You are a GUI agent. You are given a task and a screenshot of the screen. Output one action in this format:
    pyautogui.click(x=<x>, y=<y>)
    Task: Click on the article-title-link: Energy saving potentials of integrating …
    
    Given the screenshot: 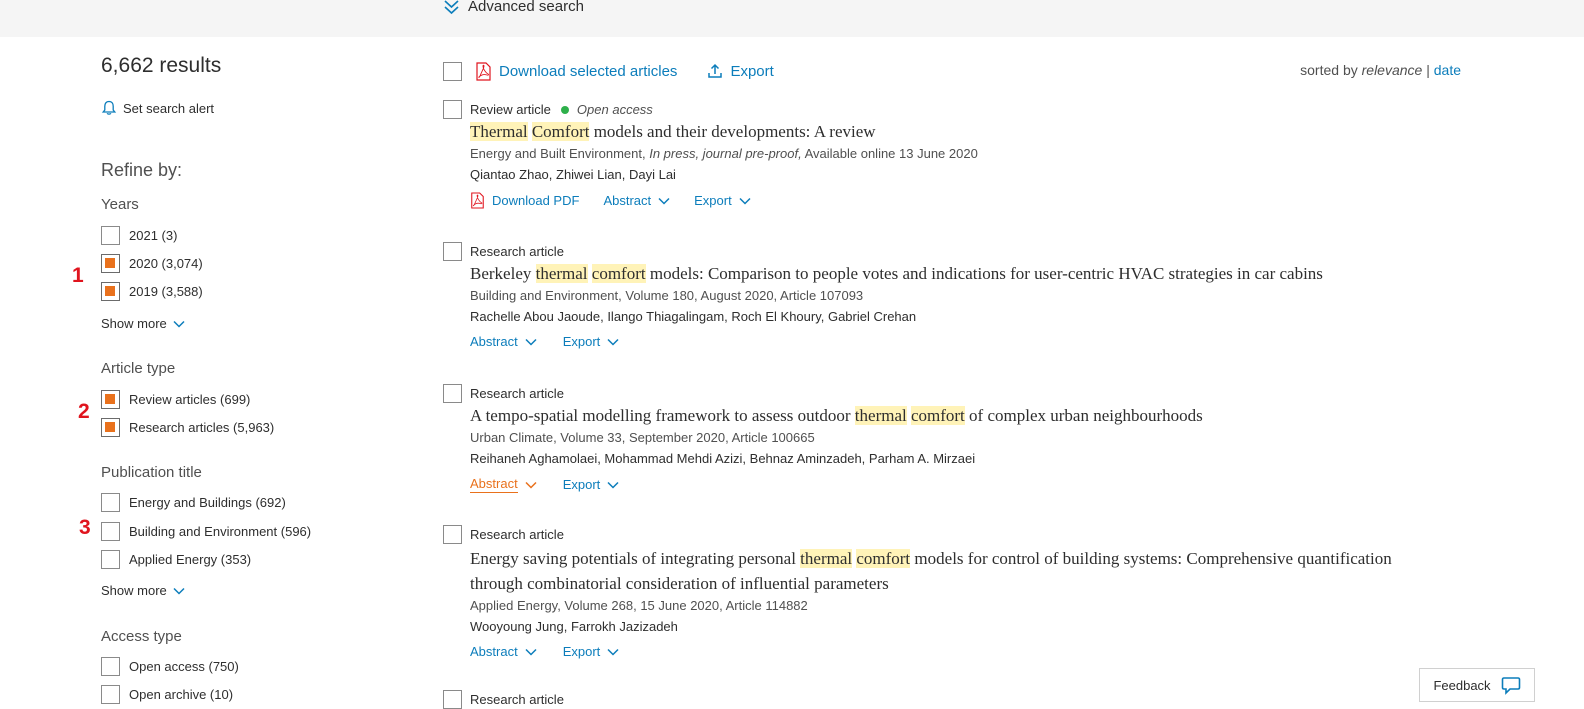 What is the action you would take?
    pyautogui.click(x=936, y=571)
    